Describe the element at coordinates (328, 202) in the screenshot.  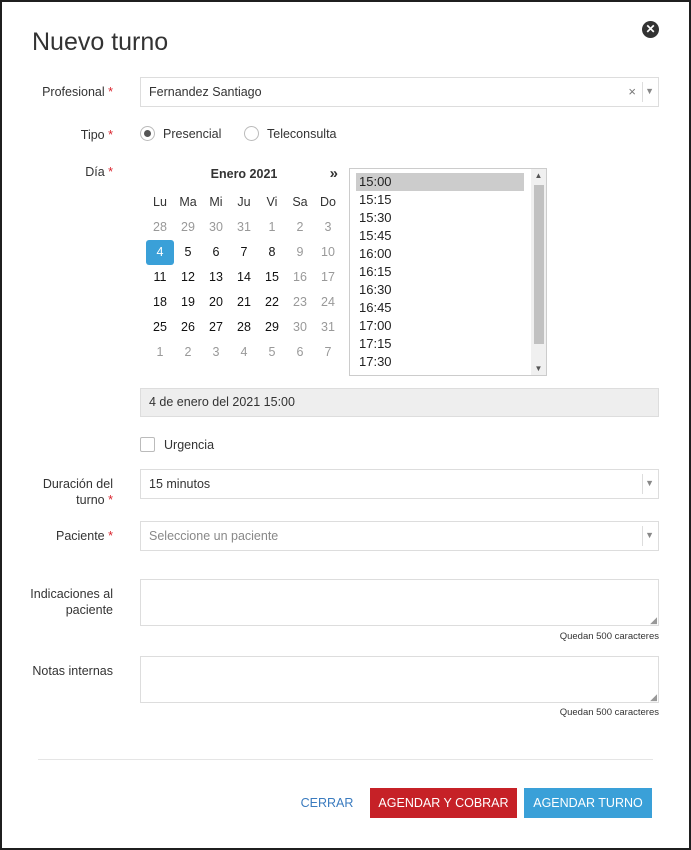
I see `weekday-header: Do` at that location.